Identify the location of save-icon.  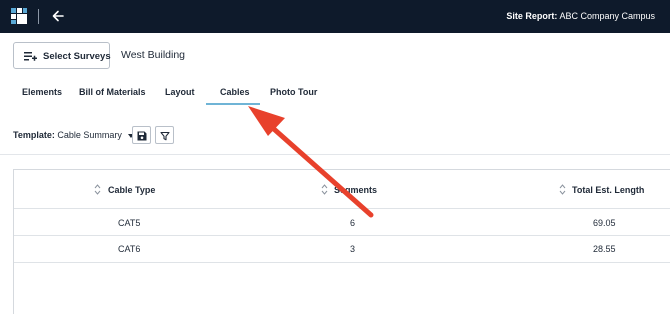
(142, 136).